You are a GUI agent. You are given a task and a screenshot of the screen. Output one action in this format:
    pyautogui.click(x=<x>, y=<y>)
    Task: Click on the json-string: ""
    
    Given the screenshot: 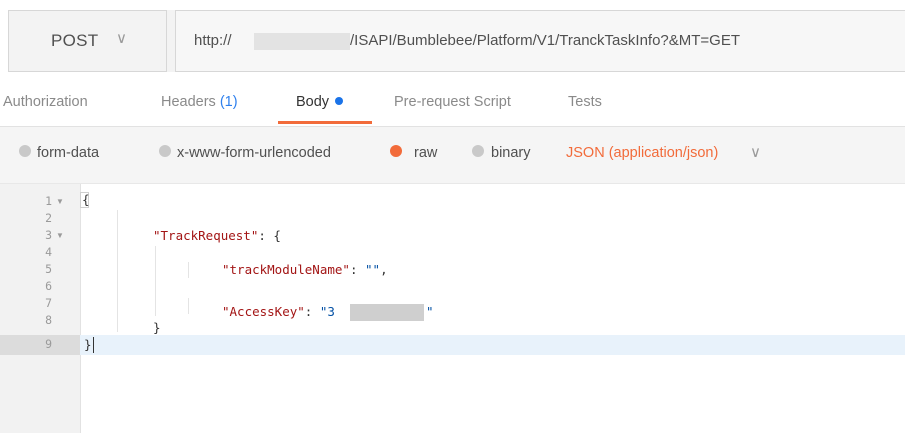 What is the action you would take?
    pyautogui.click(x=373, y=269)
    